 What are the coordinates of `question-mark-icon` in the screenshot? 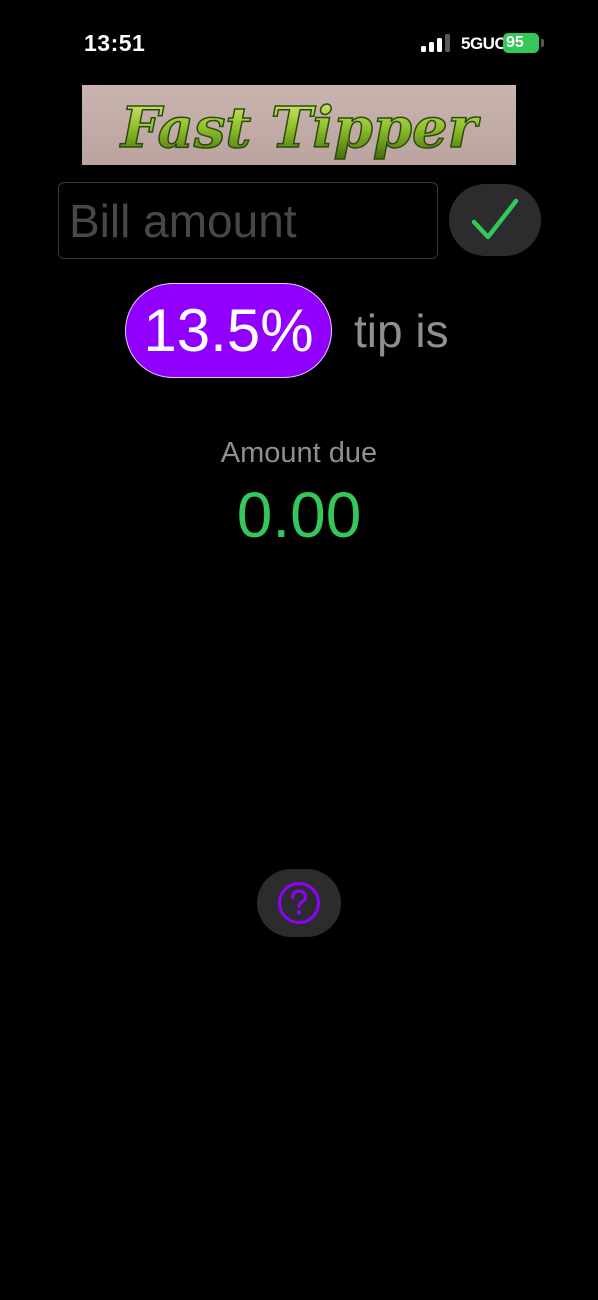 It's located at (299, 903).